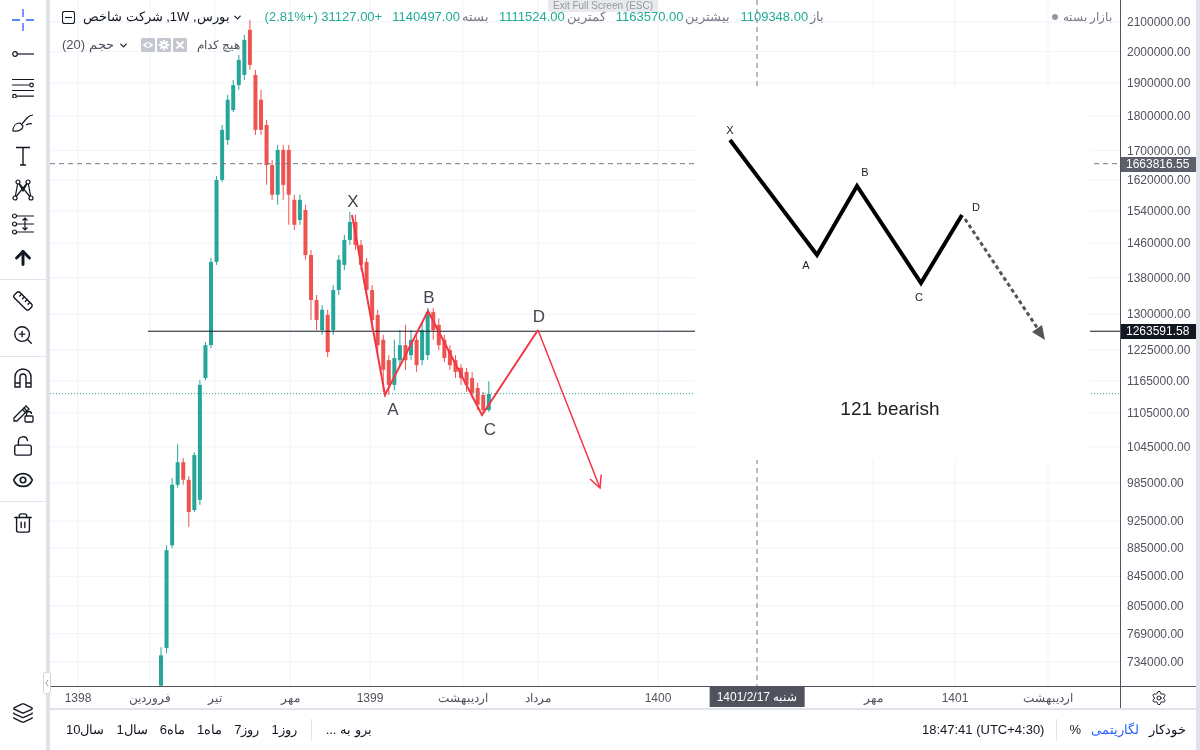 The width and height of the screenshot is (1200, 750). What do you see at coordinates (1155, 482) in the screenshot?
I see `price-label: 985000.00` at bounding box center [1155, 482].